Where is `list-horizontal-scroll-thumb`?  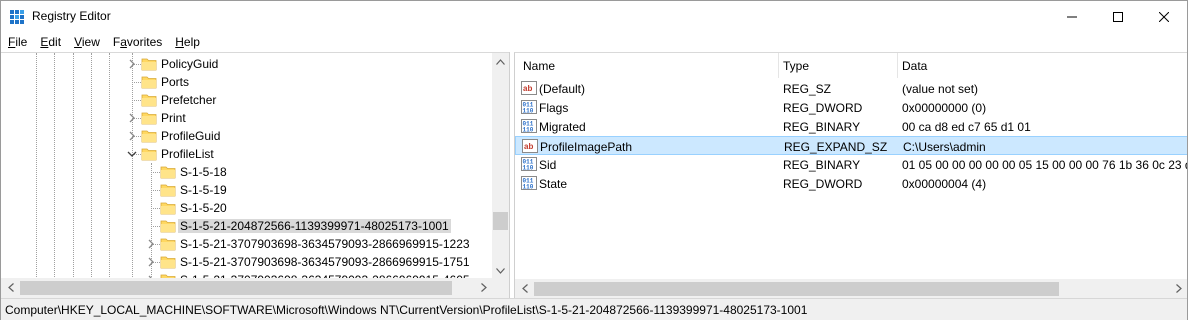 list-horizontal-scroll-thumb is located at coordinates (796, 289).